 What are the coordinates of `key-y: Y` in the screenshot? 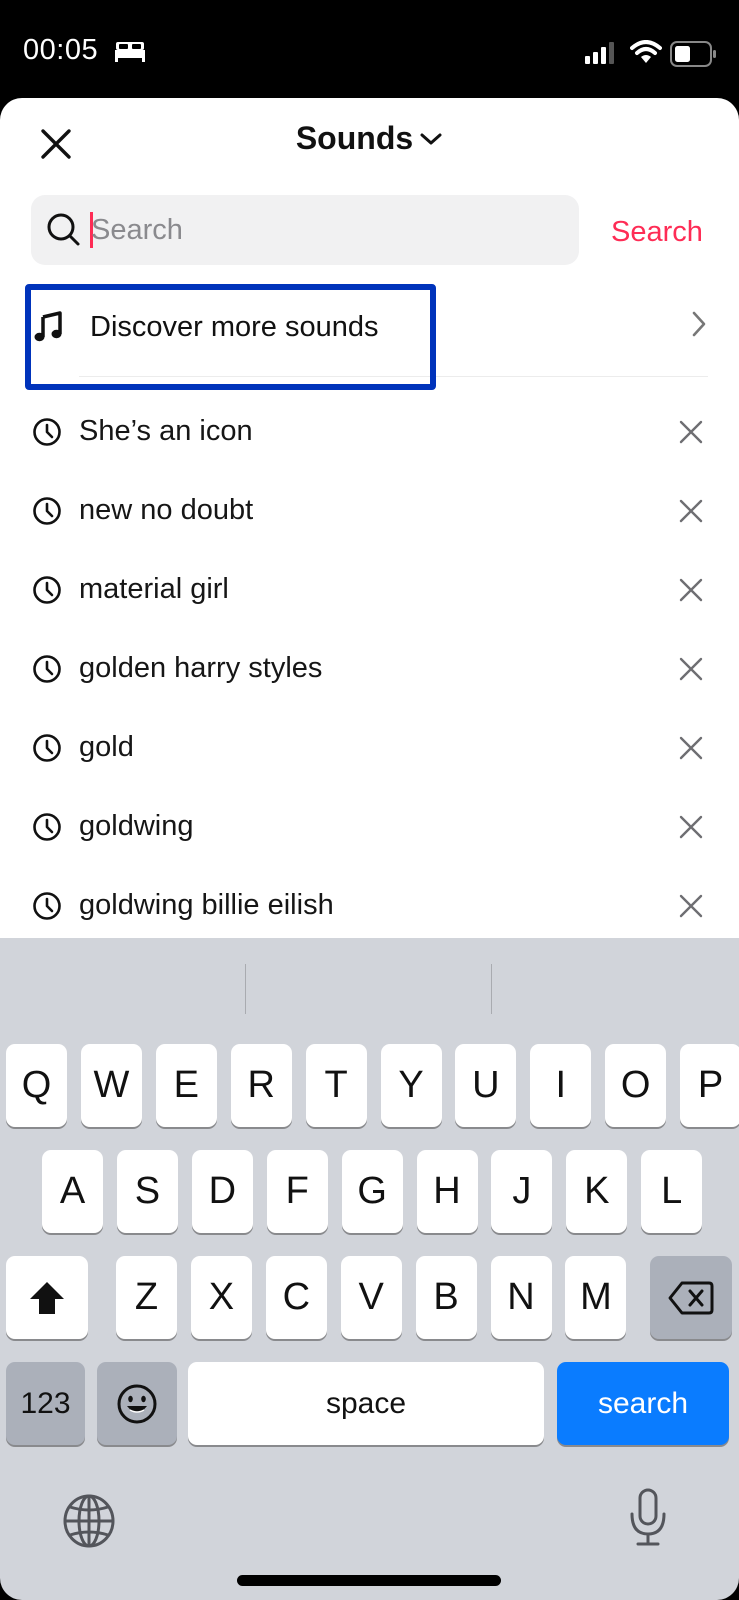 It's located at (411, 1085).